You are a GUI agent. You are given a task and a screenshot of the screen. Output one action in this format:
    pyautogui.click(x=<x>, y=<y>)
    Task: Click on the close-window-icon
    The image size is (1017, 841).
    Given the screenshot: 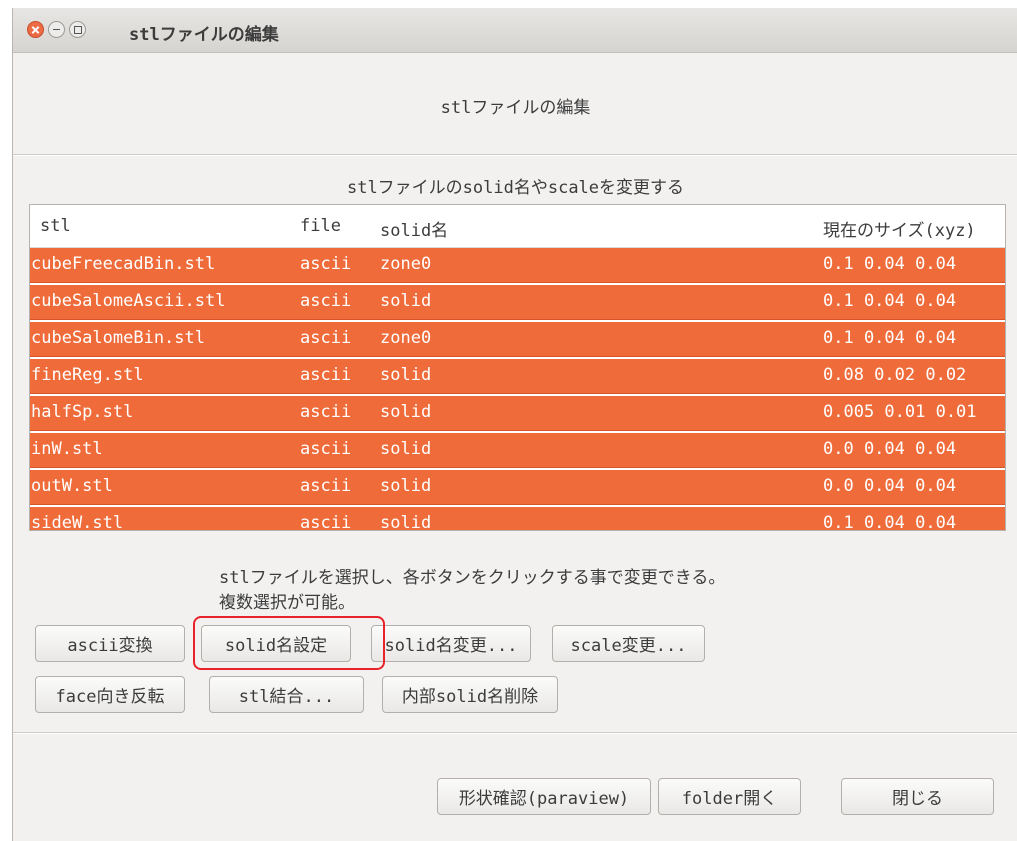 What is the action you would take?
    pyautogui.click(x=35, y=29)
    